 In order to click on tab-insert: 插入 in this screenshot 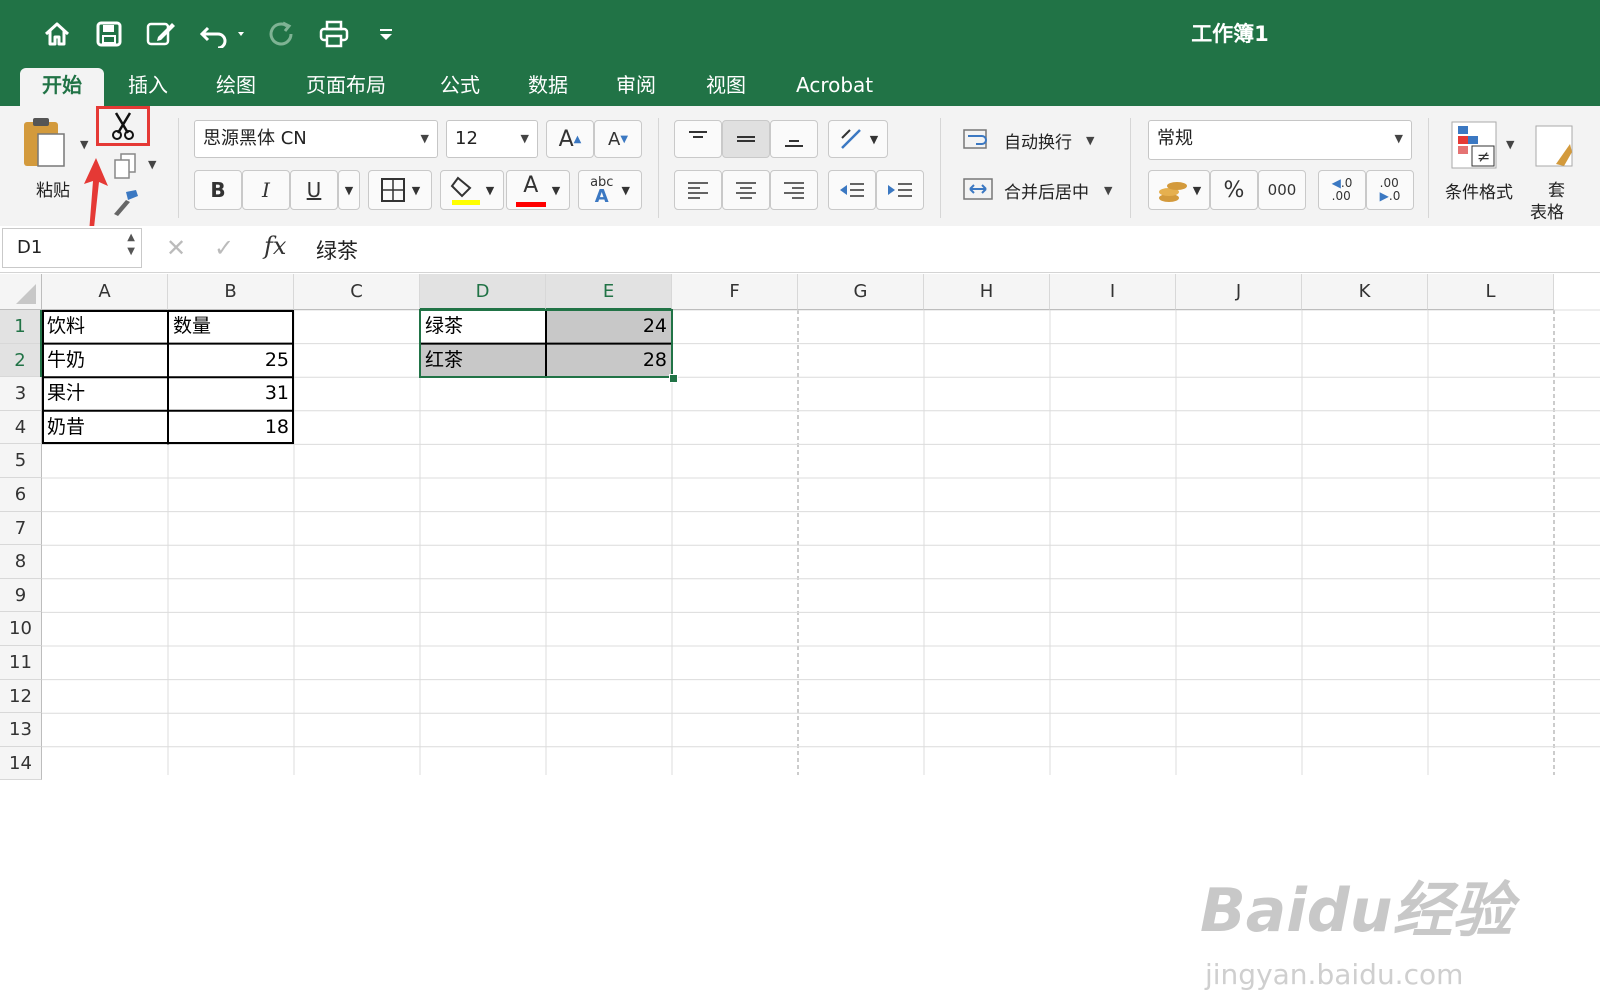, I will do `click(148, 87)`.